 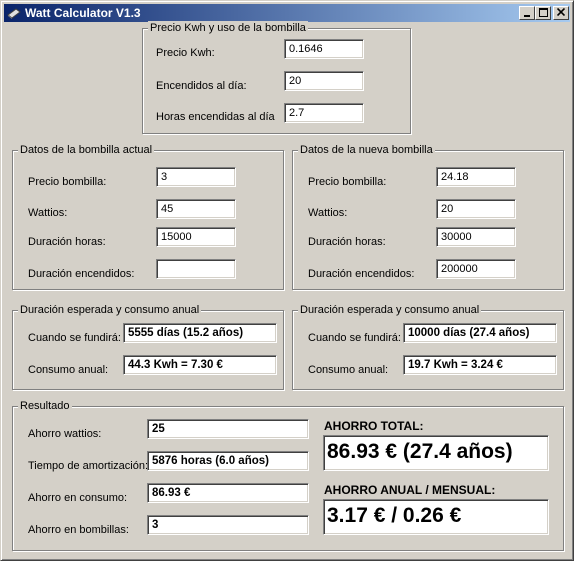 What do you see at coordinates (86, 150) in the screenshot?
I see `group-actual-legend: Datos de la bombilla actual` at bounding box center [86, 150].